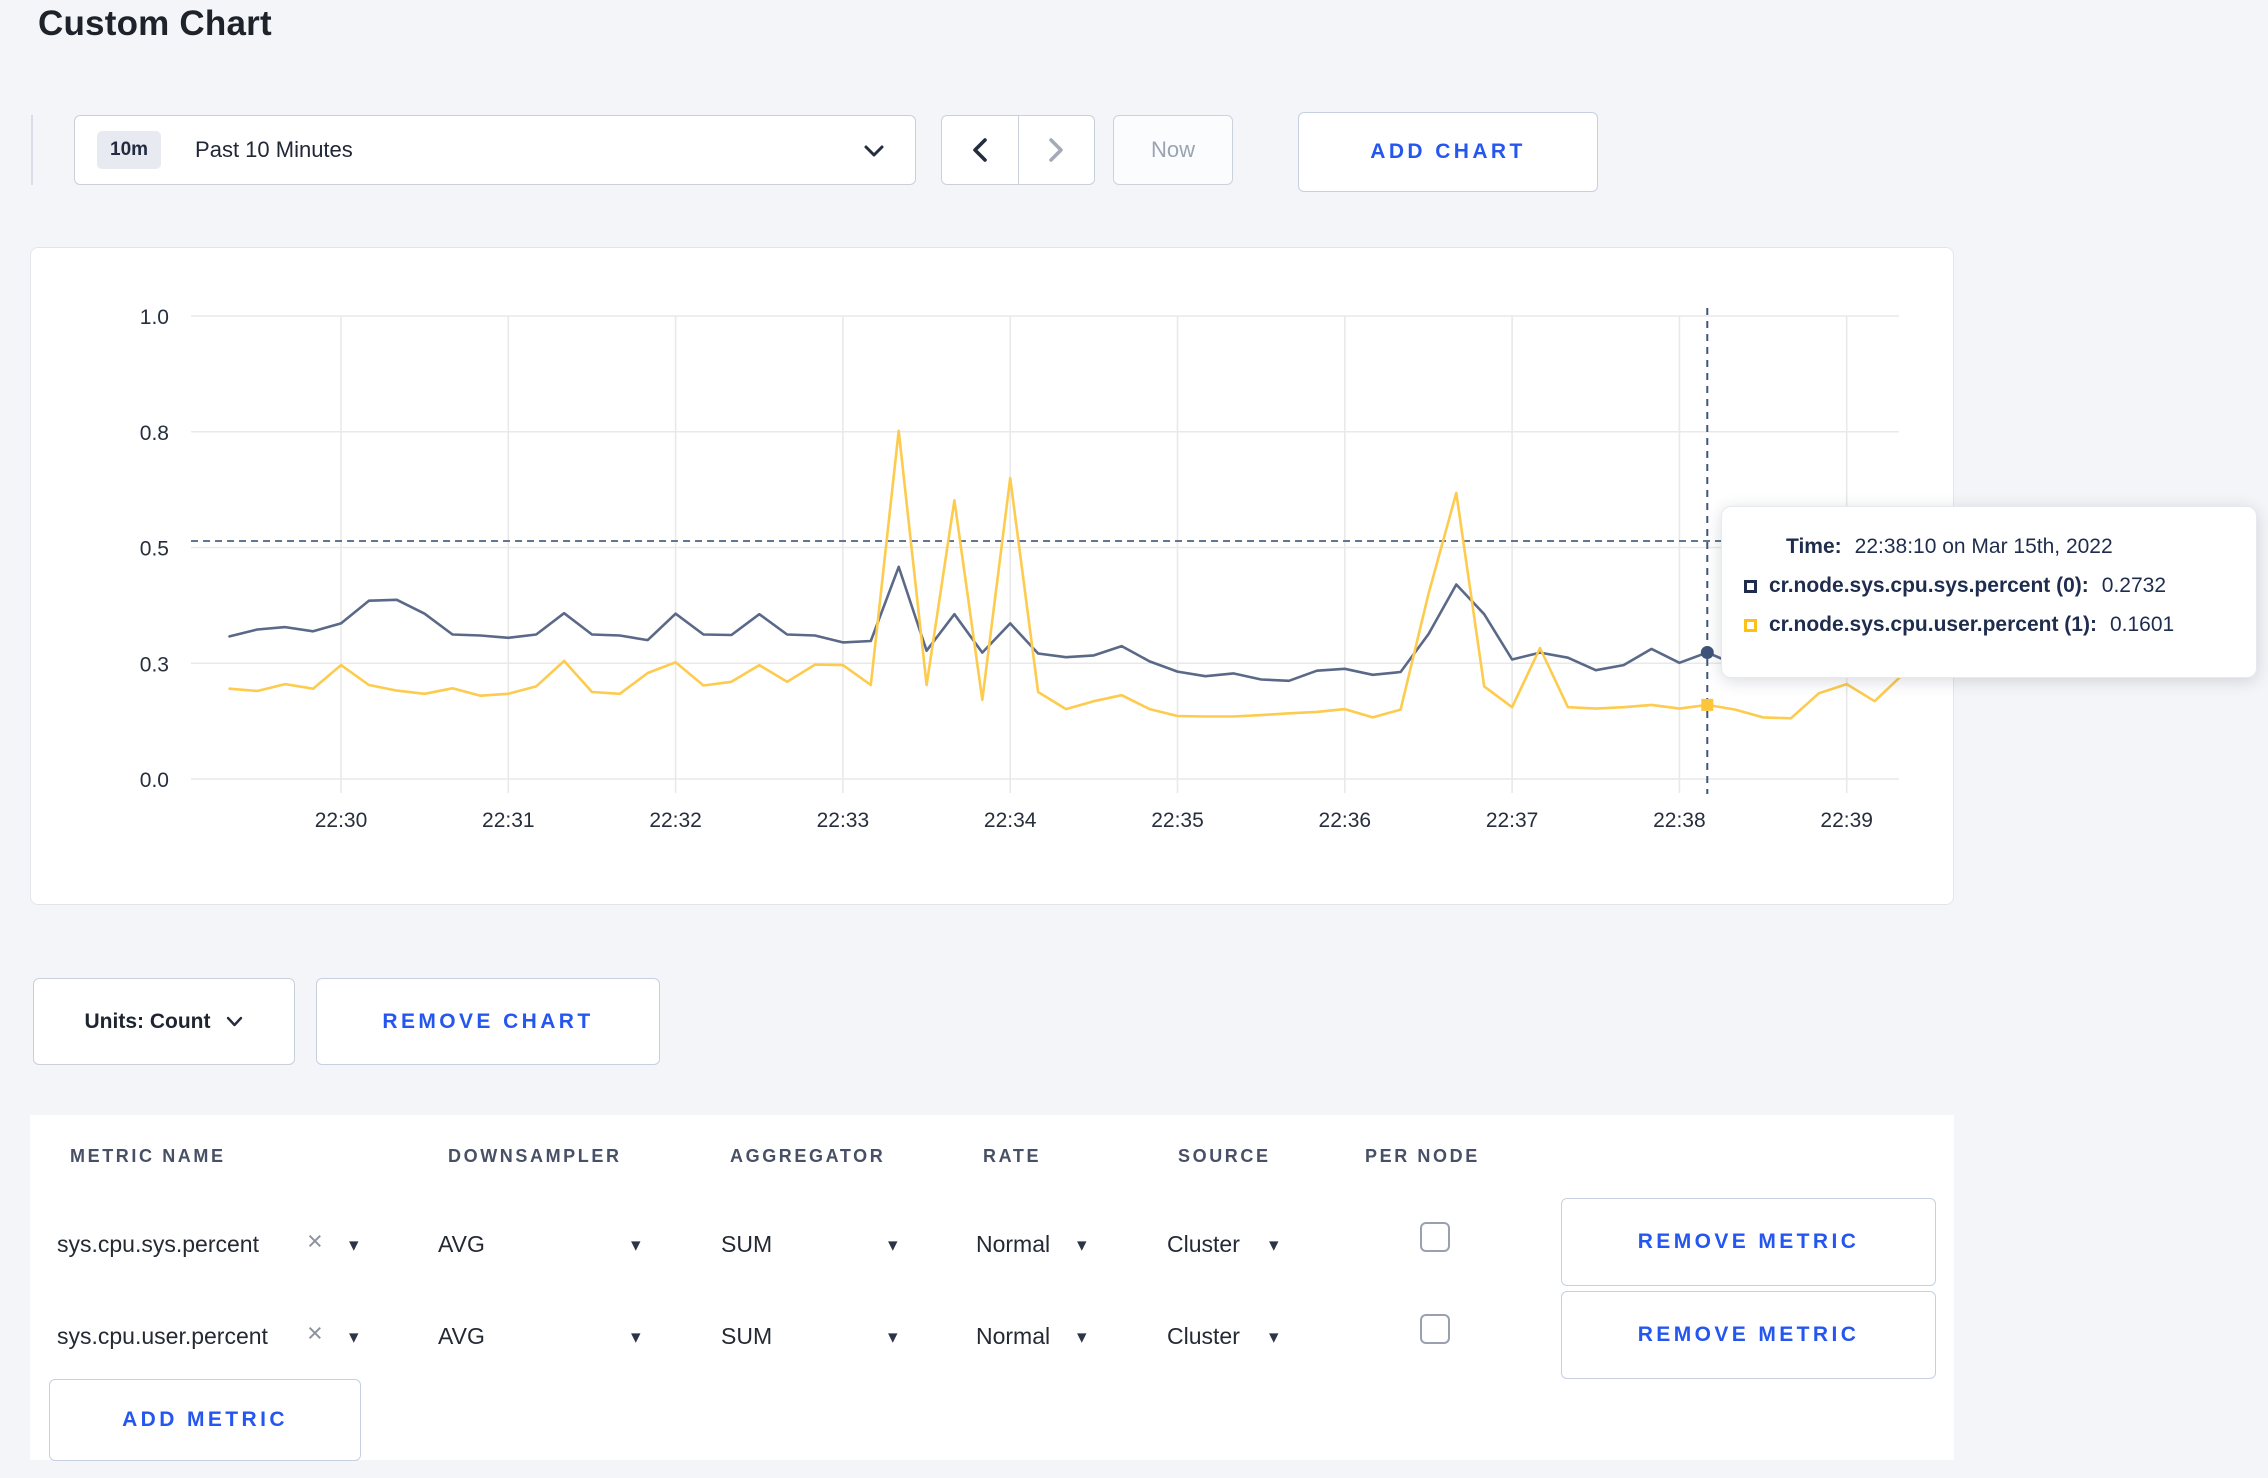 The width and height of the screenshot is (2268, 1478). What do you see at coordinates (162, 1336) in the screenshot?
I see `metric-name-select: sys.cpu.user.percent` at bounding box center [162, 1336].